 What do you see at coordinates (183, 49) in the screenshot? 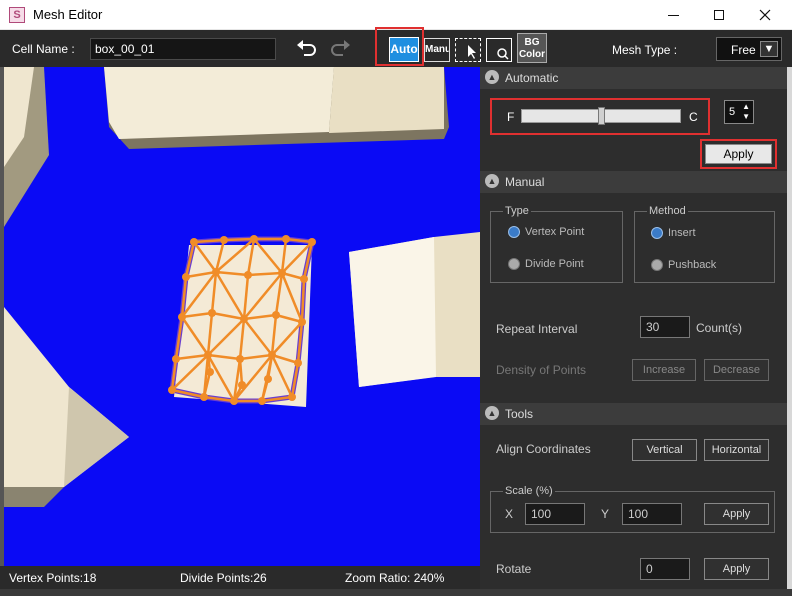
I see `cell-name-input` at bounding box center [183, 49].